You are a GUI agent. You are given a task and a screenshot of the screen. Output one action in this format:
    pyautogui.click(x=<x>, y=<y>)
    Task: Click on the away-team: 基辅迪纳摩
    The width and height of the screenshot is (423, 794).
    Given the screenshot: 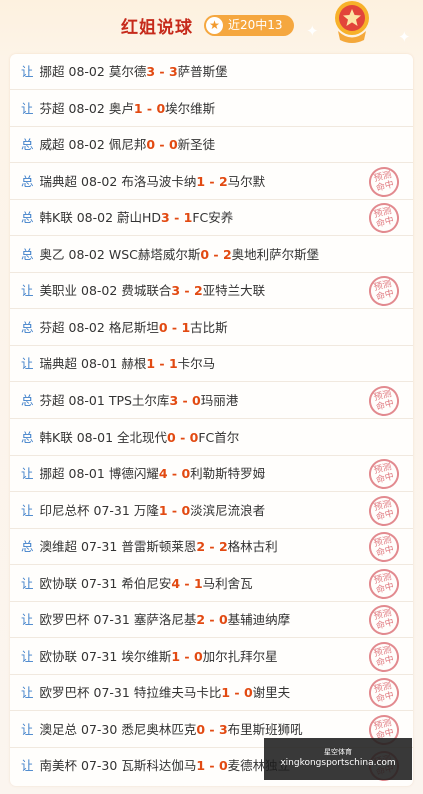 What is the action you would take?
    pyautogui.click(x=259, y=620)
    